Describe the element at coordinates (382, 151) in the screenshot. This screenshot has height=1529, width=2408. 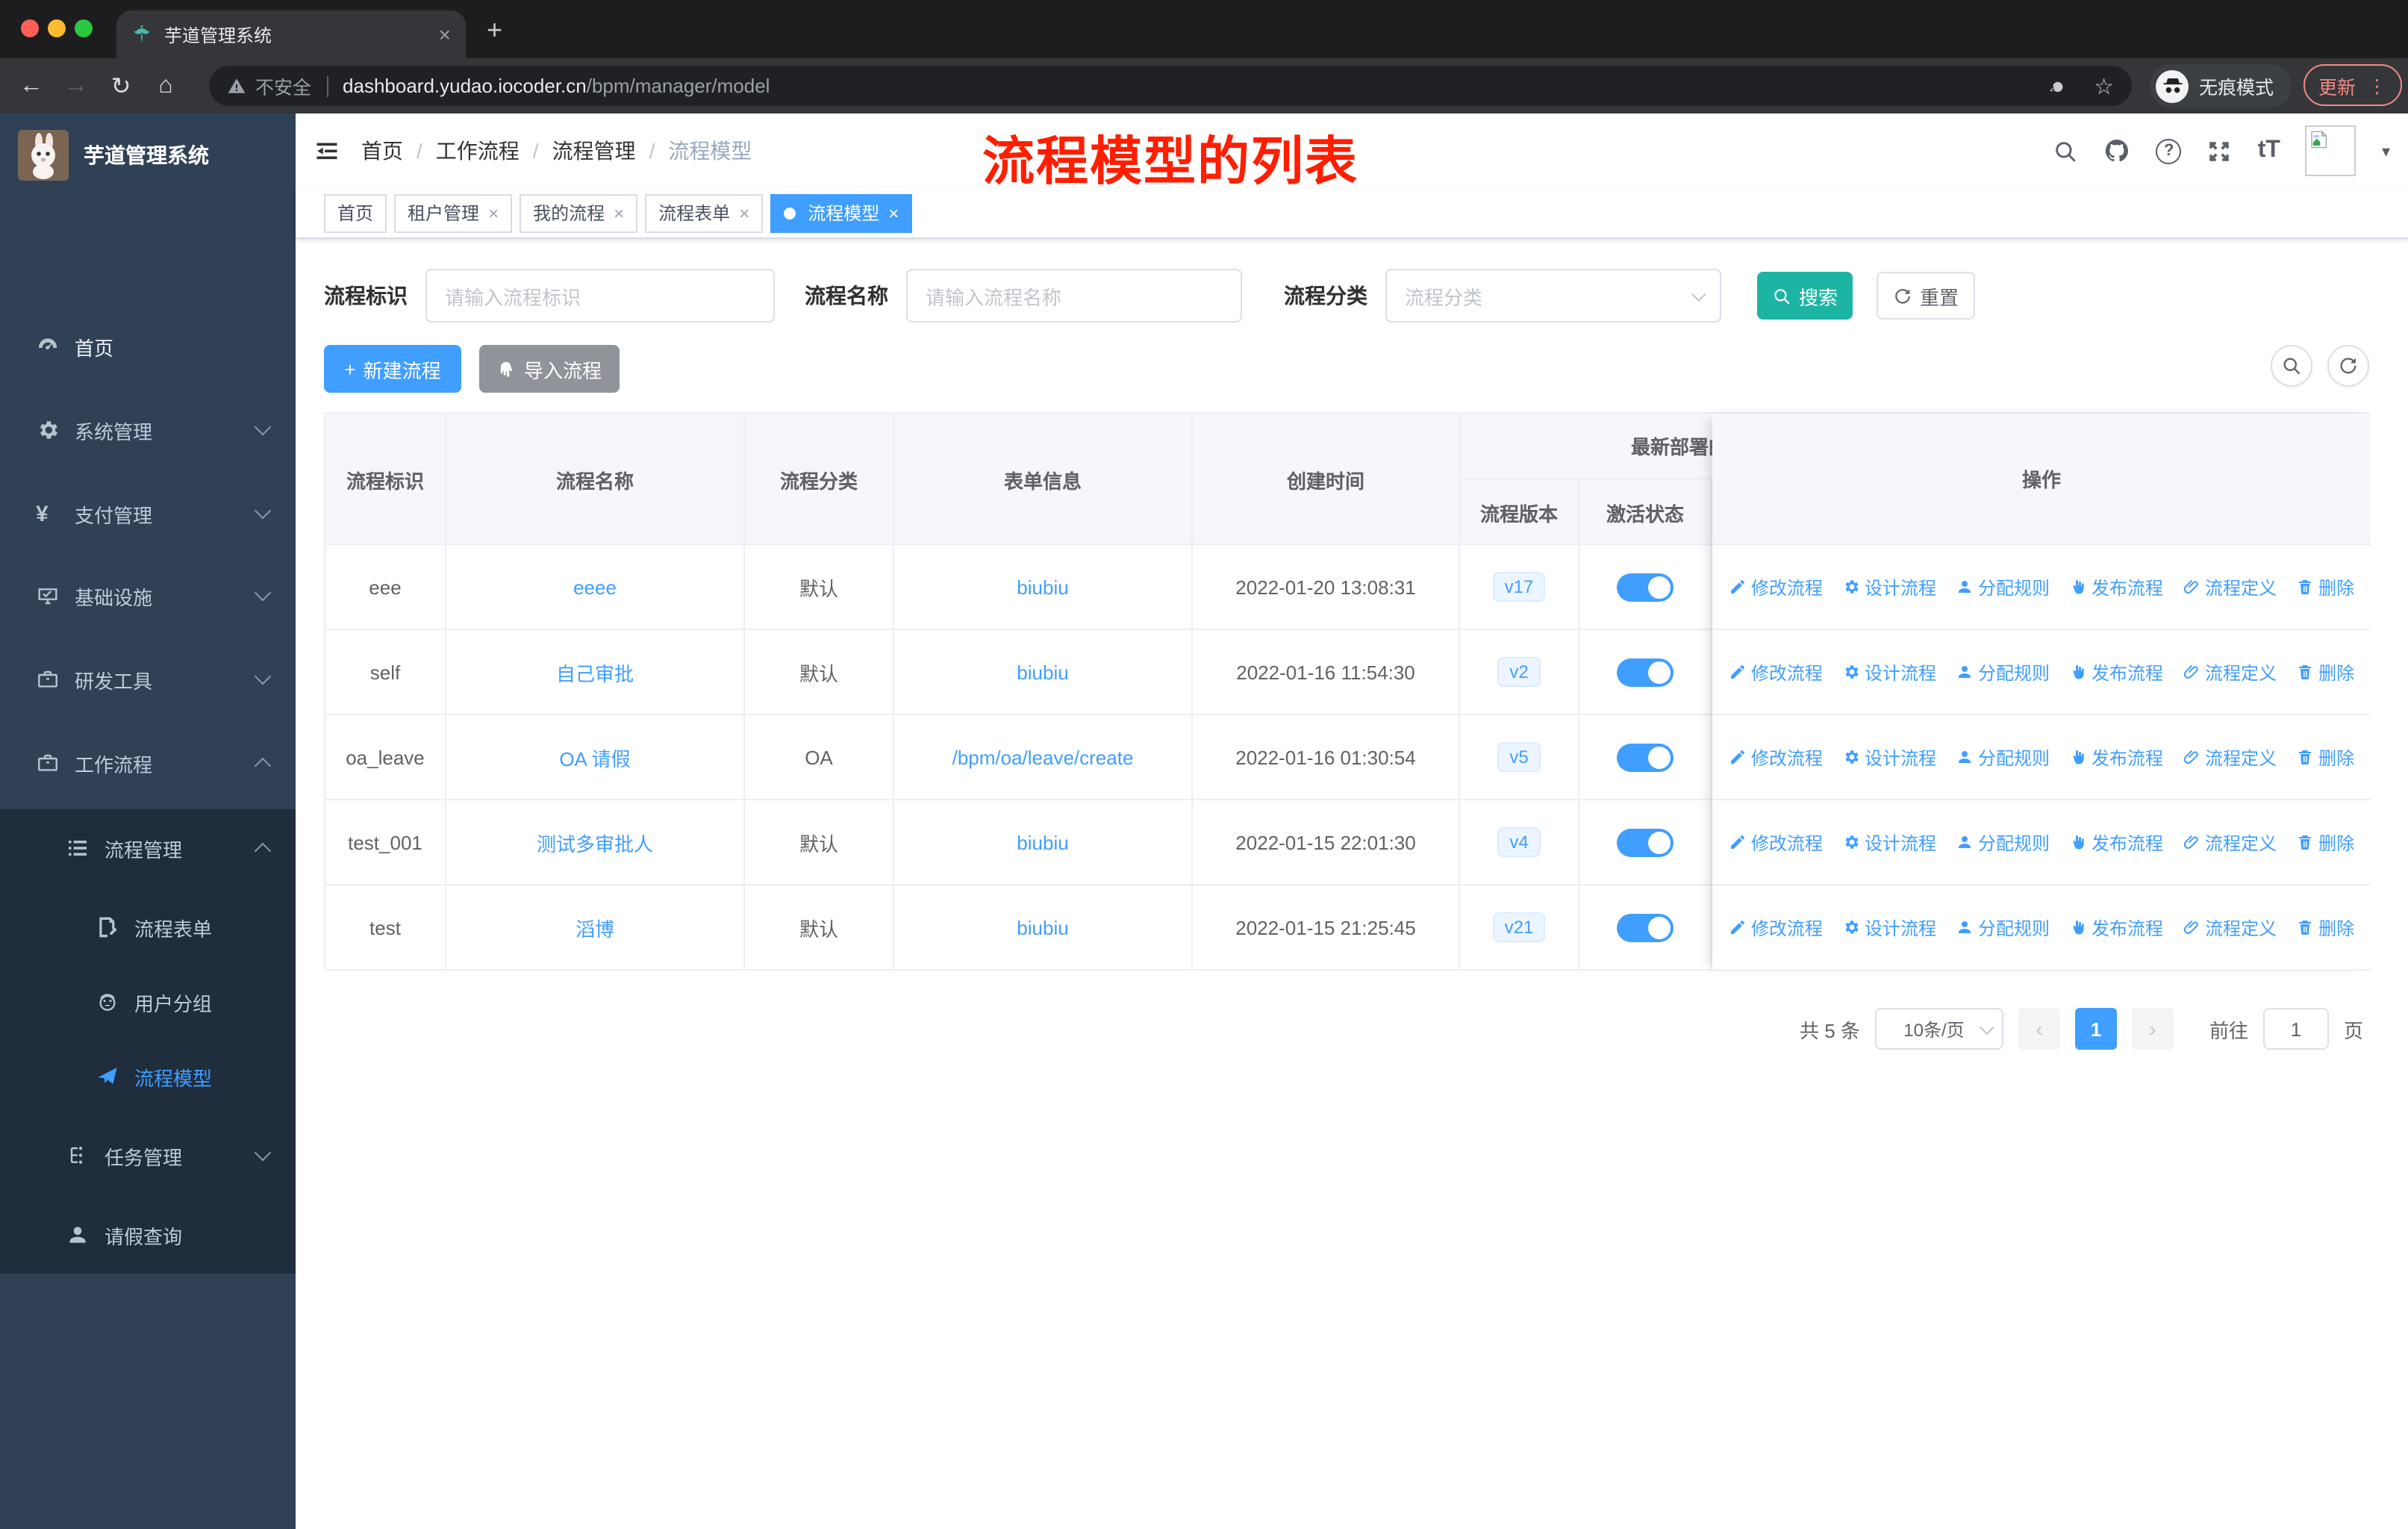
I see `breadcrumb-home: 首页` at that location.